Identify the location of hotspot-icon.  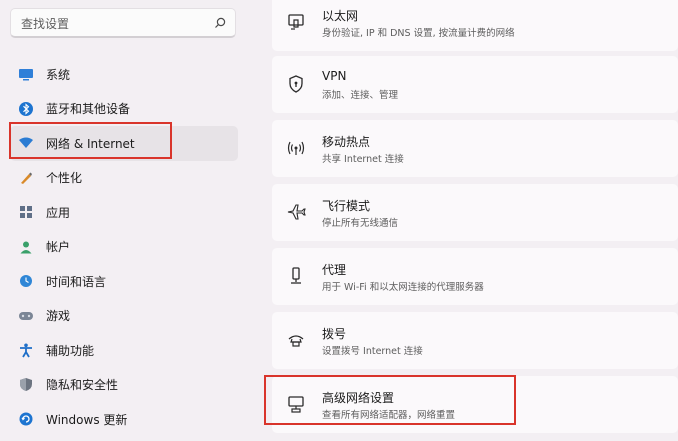
(296, 148).